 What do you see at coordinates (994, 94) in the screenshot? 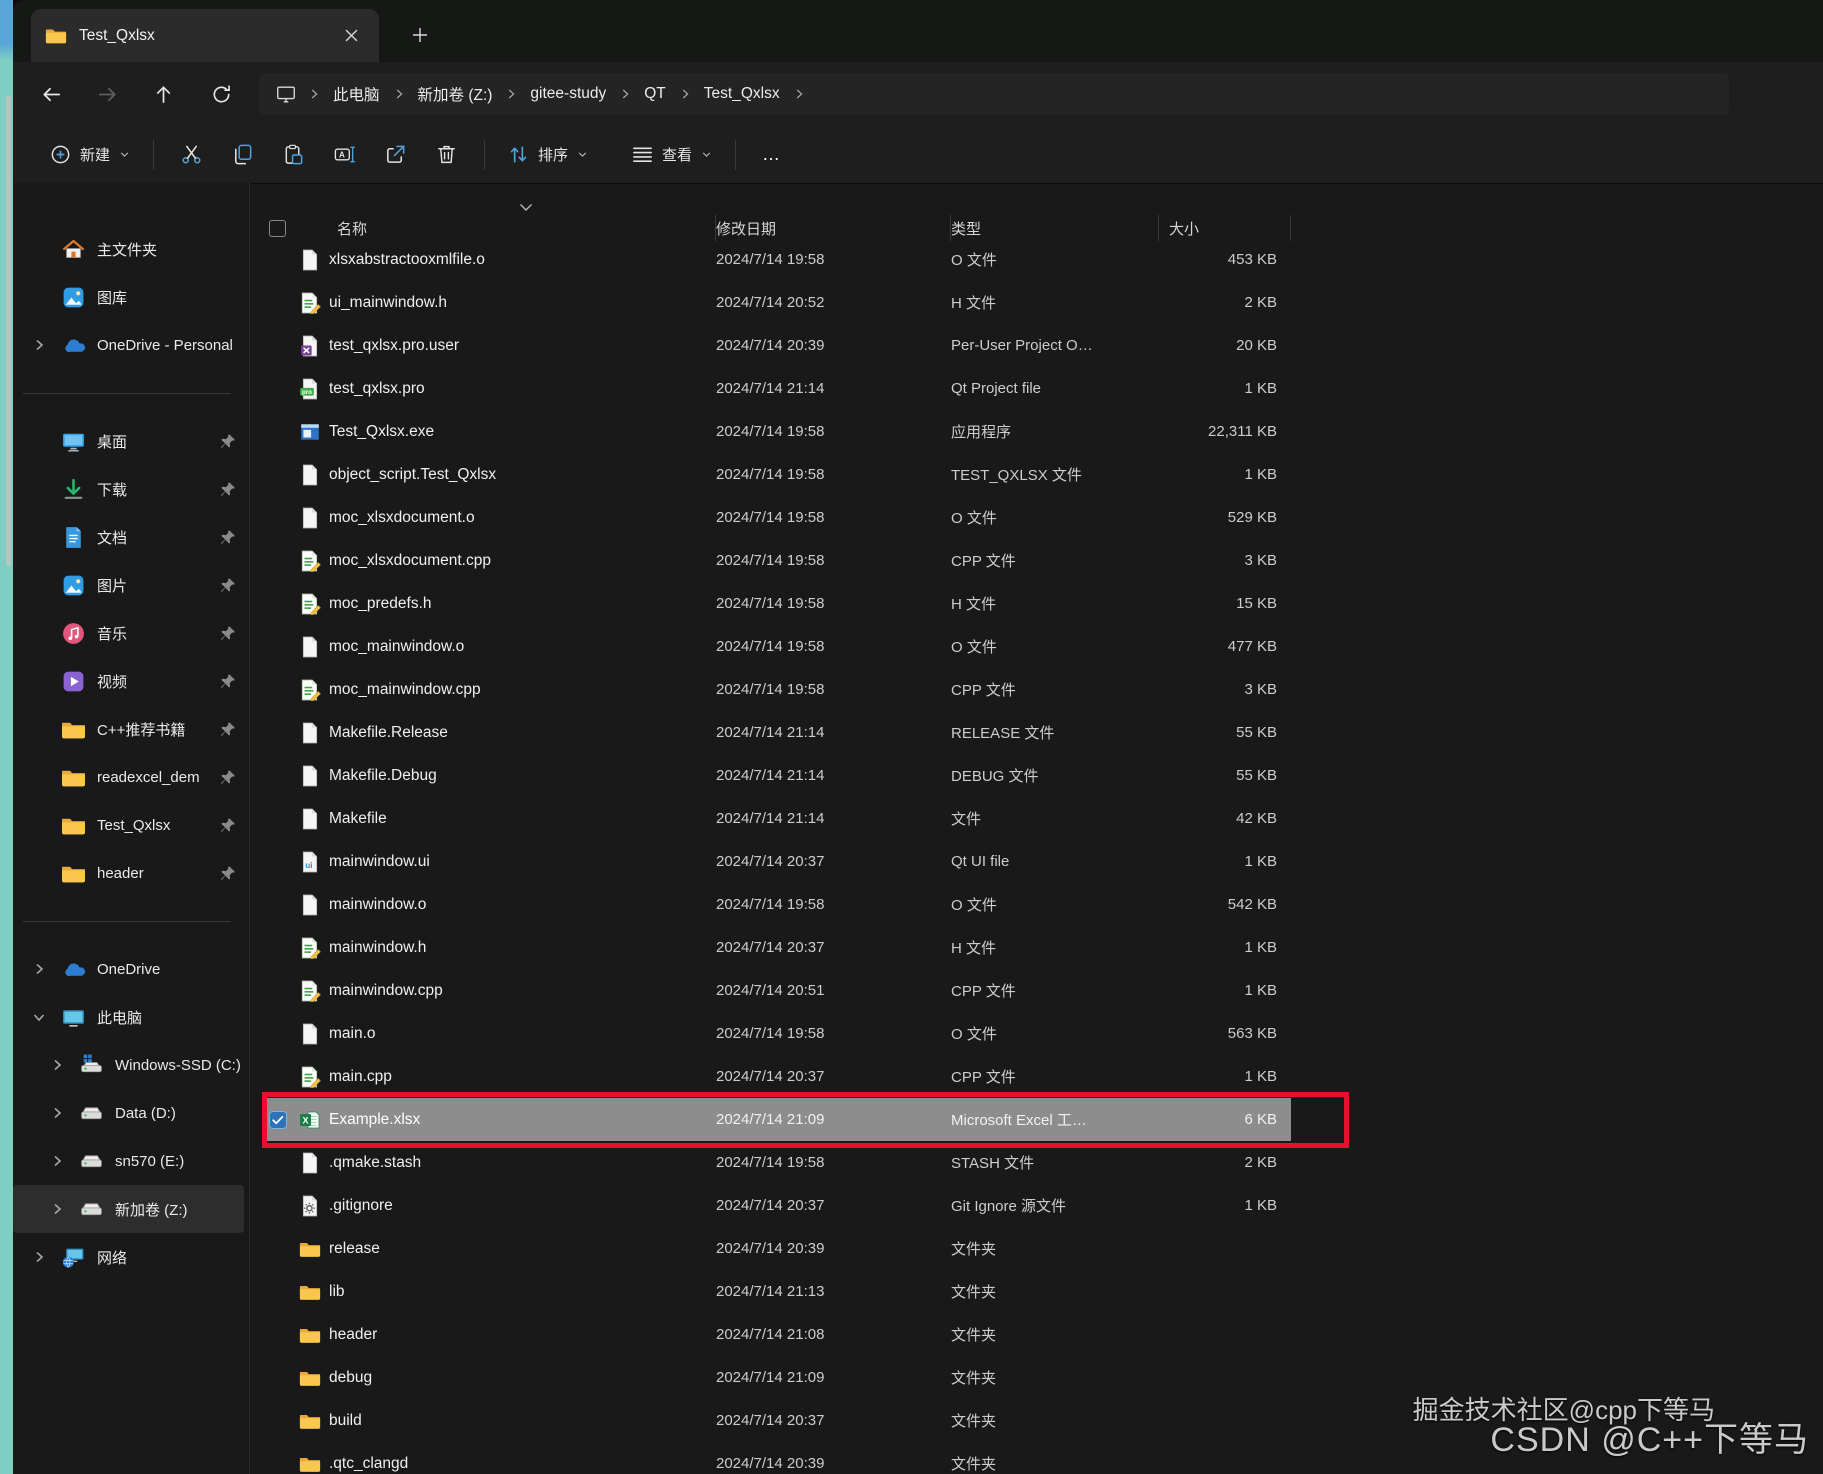
I see `breadcrumb: 此电脑 新加卷 (Z:) gitee-study QT Test_Qxlsx` at bounding box center [994, 94].